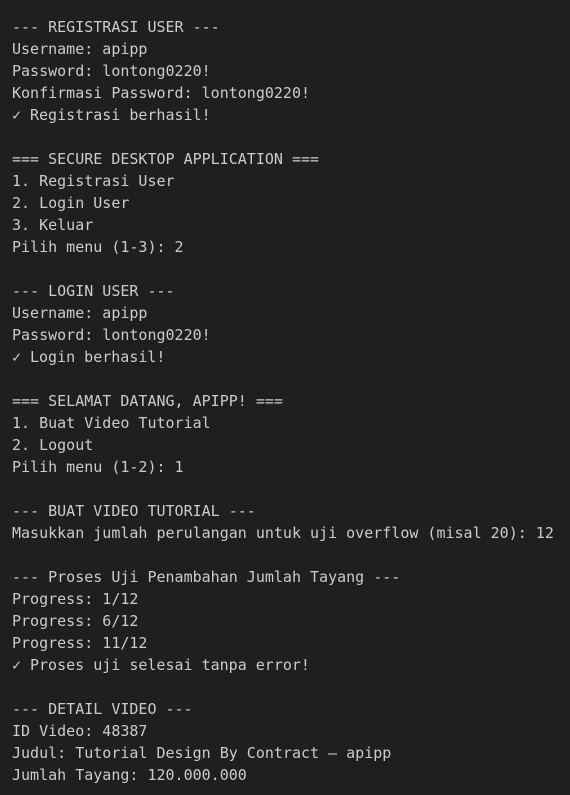 The height and width of the screenshot is (795, 570). What do you see at coordinates (134, 511) in the screenshot?
I see `create-video-header: --- BUAT VIDEO TUTORIAL ---` at bounding box center [134, 511].